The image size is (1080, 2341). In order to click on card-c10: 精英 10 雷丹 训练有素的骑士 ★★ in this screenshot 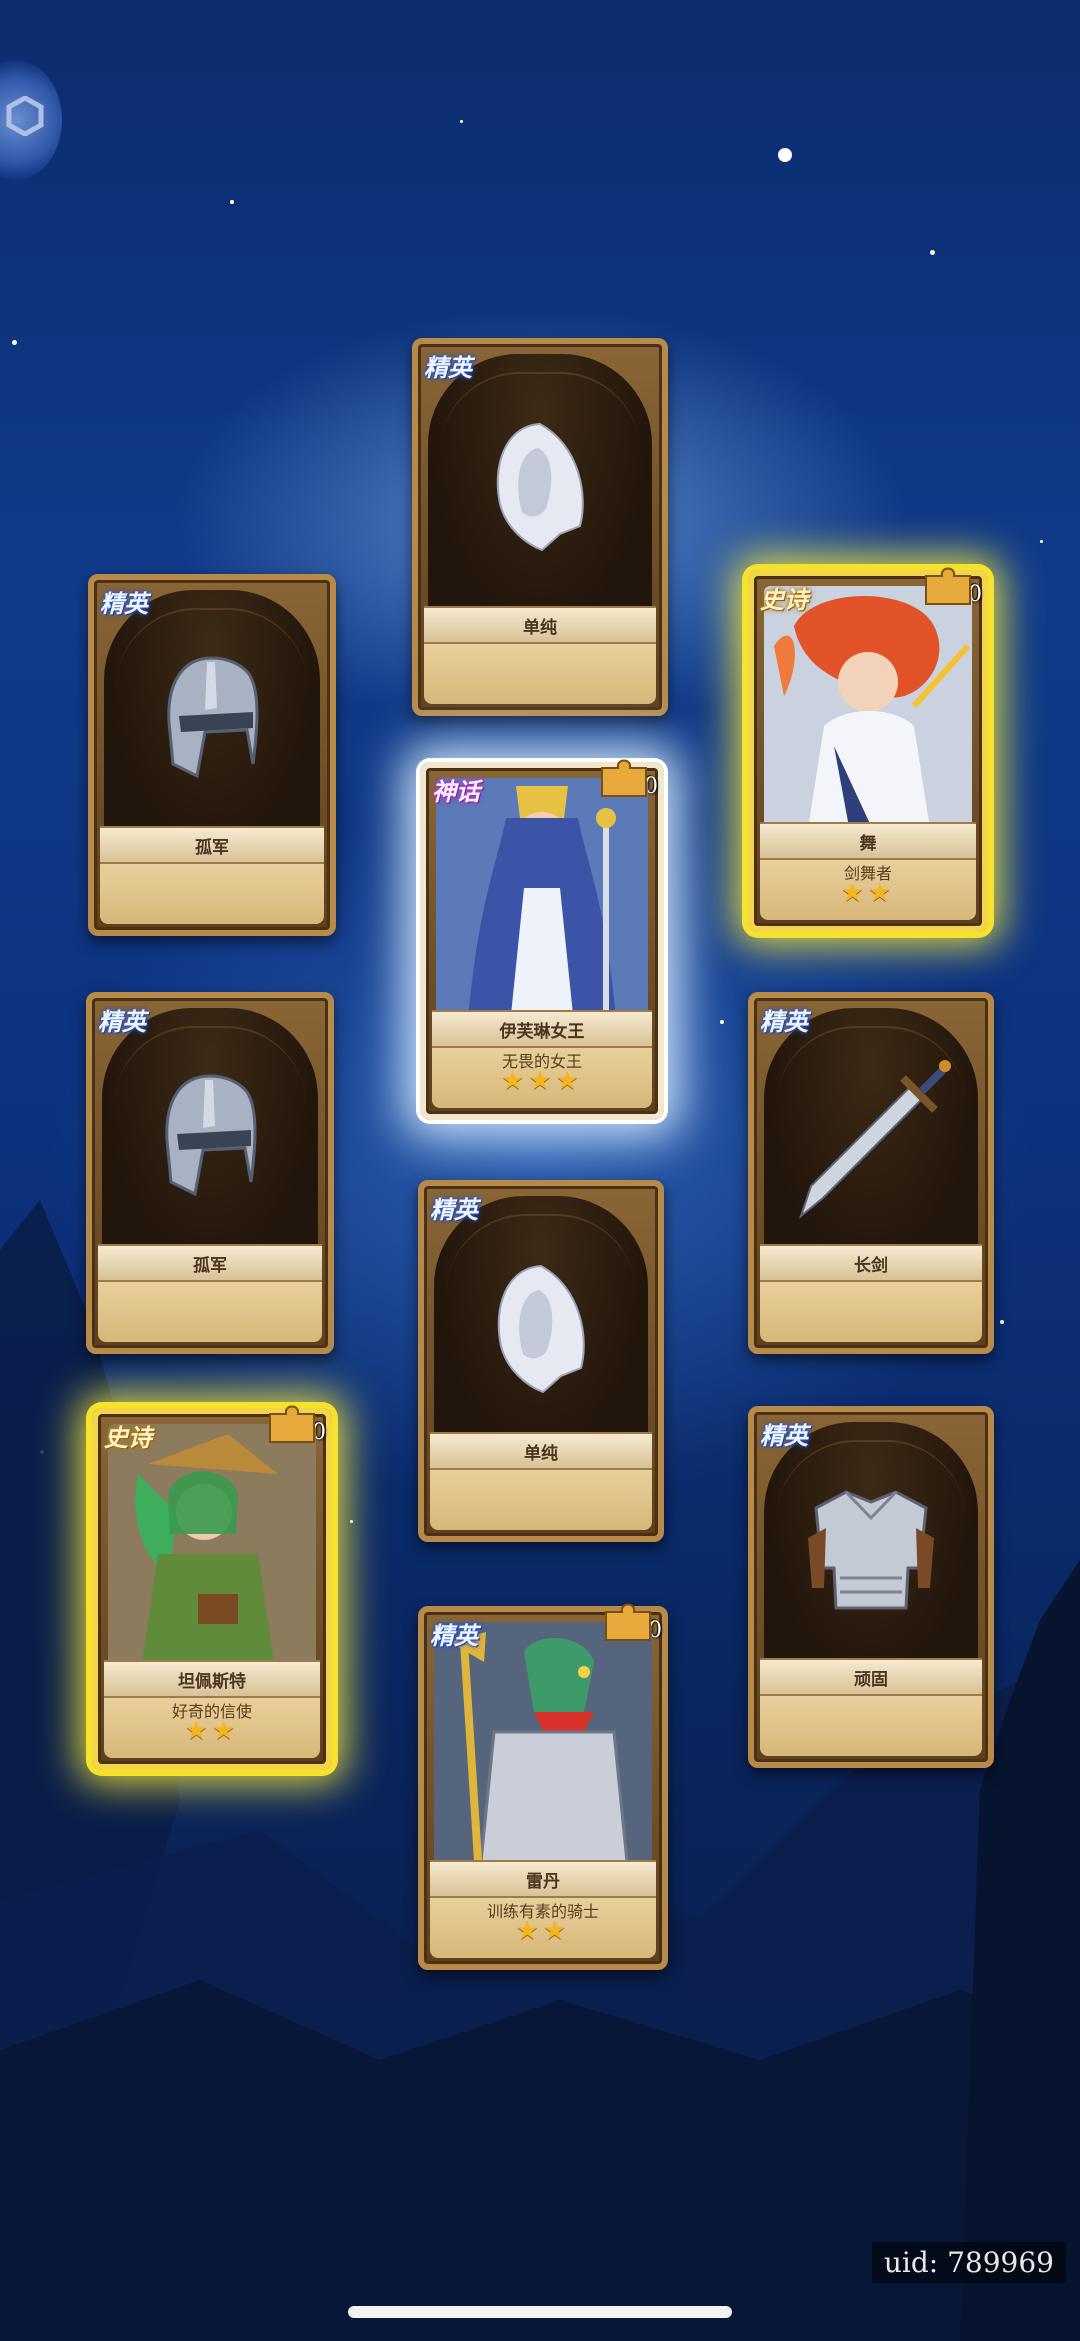, I will do `click(543, 1786)`.